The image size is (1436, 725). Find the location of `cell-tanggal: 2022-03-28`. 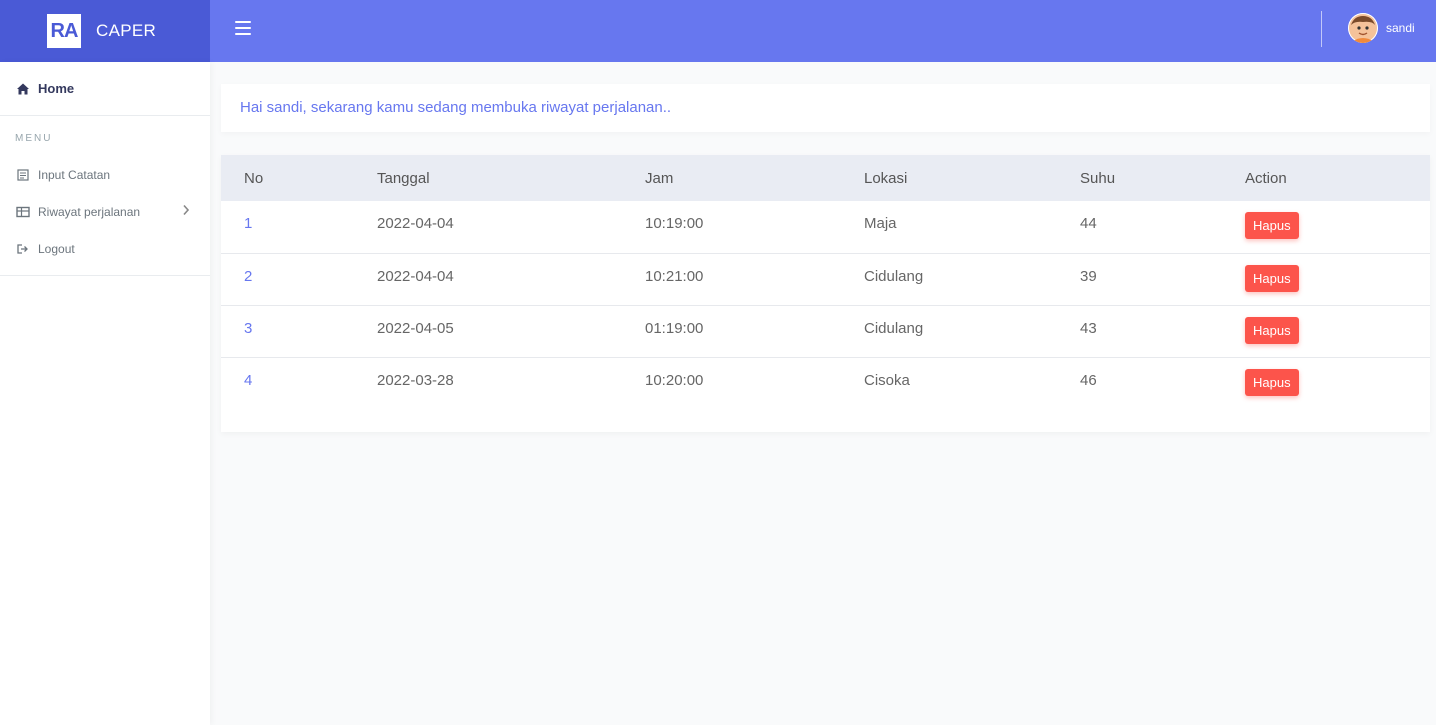

cell-tanggal: 2022-03-28 is located at coordinates (415, 380).